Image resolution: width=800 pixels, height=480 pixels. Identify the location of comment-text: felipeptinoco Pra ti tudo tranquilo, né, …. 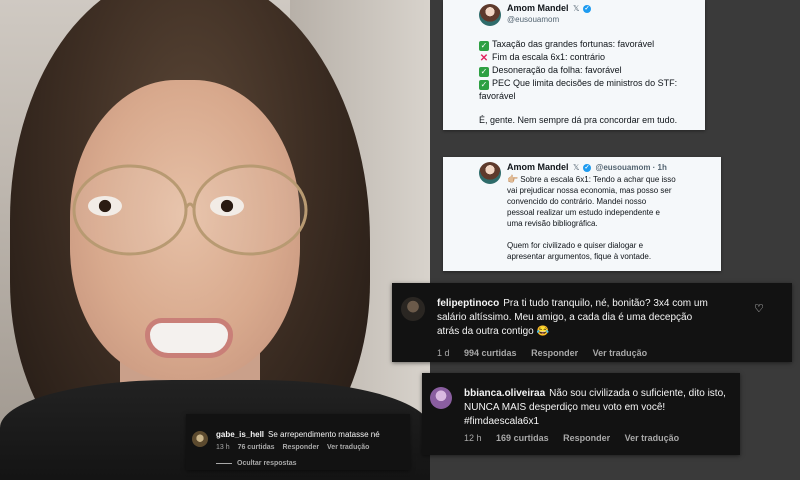
(572, 317).